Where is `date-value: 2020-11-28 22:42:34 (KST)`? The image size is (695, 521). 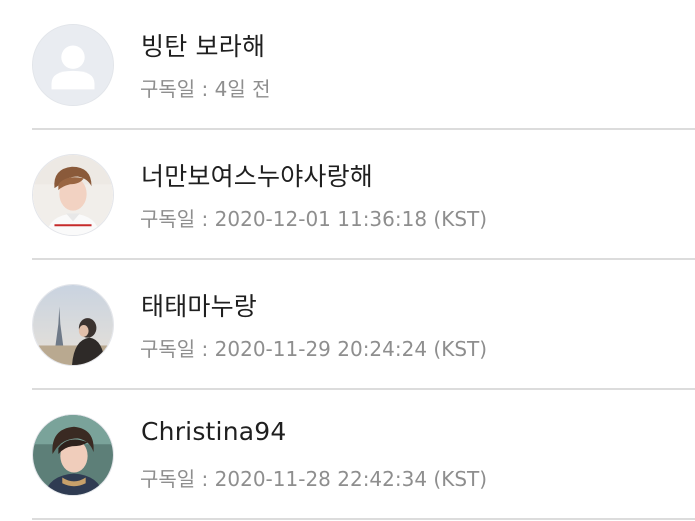
date-value: 2020-11-28 22:42:34 (KST) is located at coordinates (351, 479).